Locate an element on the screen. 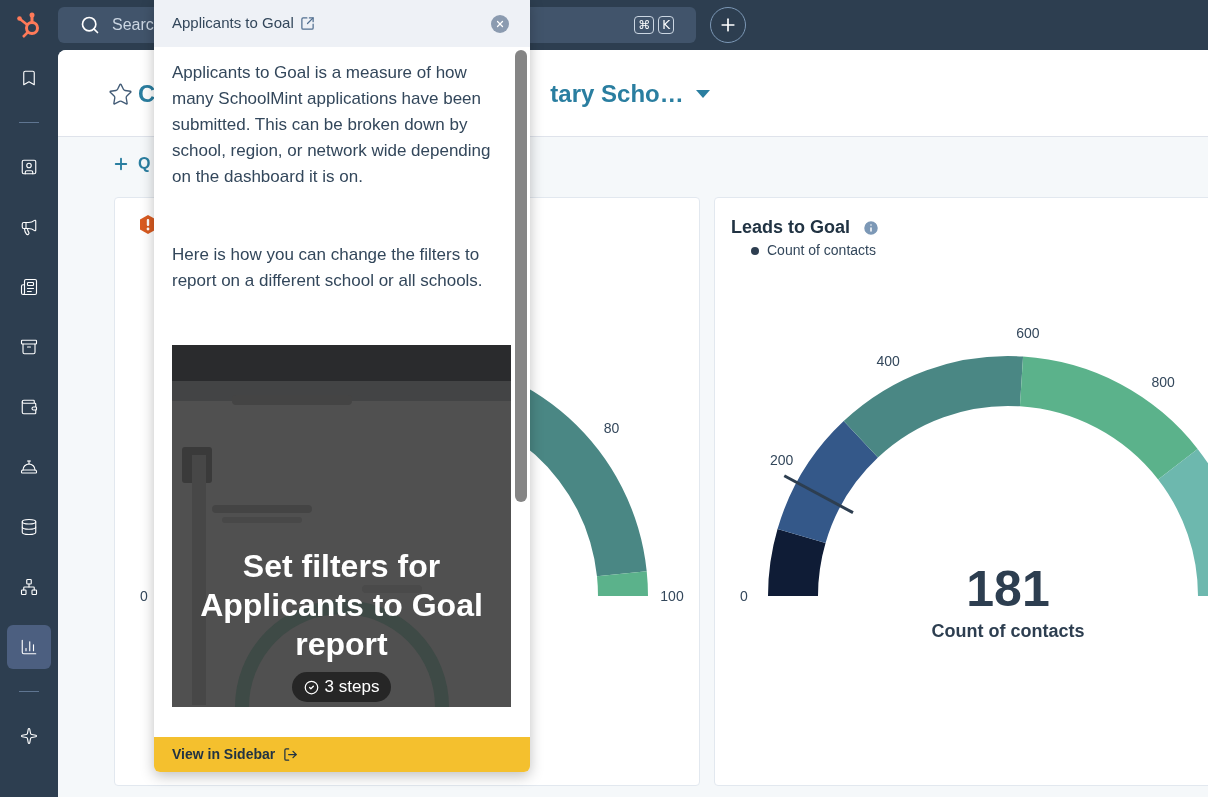 The height and width of the screenshot is (797, 1208). help-paragraph: Here is how you can change the filters to report on a different school or all schools. is located at coordinates (328, 268).